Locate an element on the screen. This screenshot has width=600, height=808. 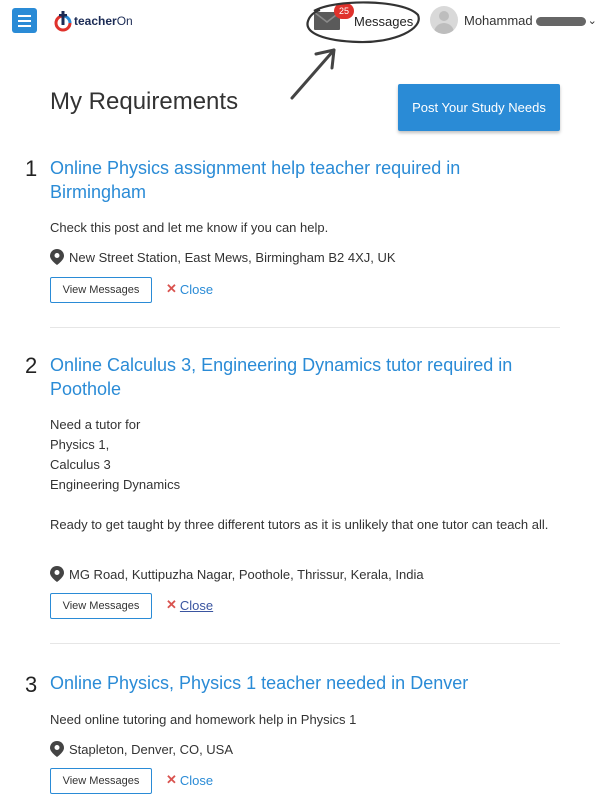
location-text: Stapleton, Denver, CO, USA is located at coordinates (151, 749).